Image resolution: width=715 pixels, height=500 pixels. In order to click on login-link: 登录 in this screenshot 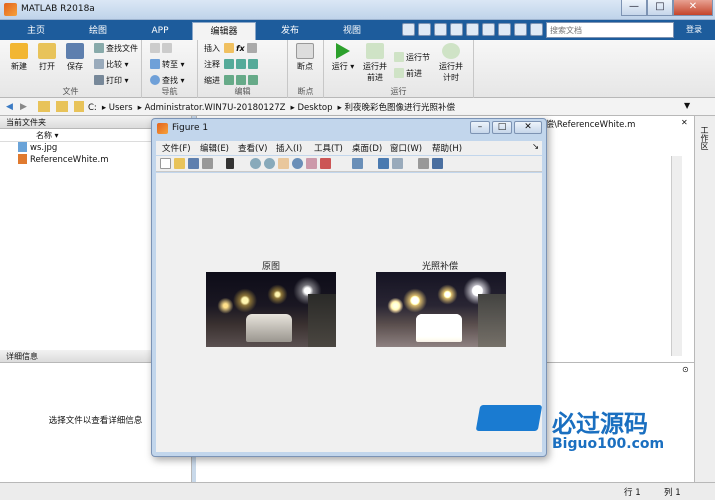, I will do `click(694, 29)`.